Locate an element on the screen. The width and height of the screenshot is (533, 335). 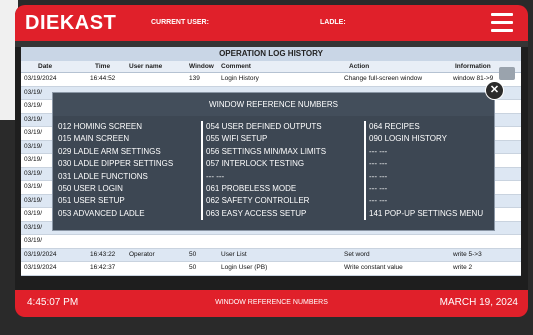
reference-item: 064 RECIPES is located at coordinates (394, 126).